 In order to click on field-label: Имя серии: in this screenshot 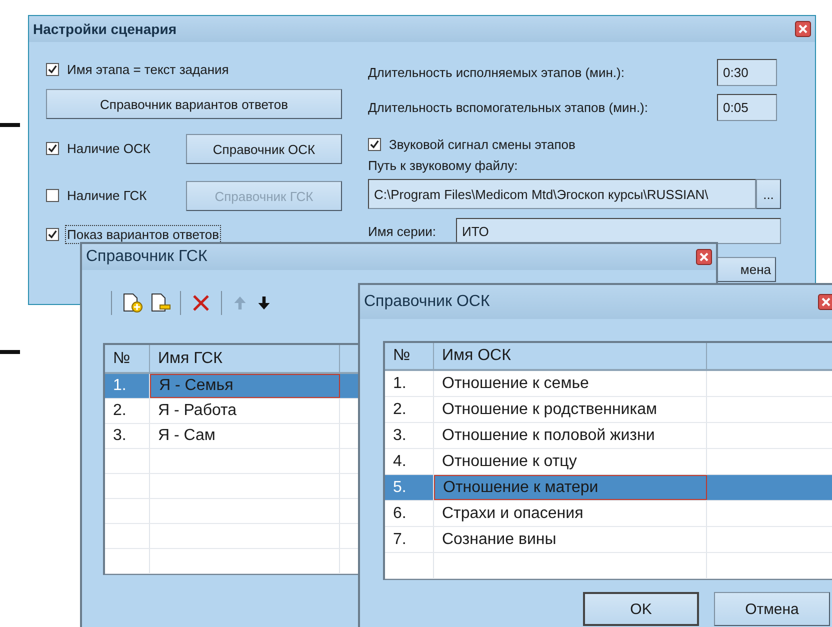, I will do `click(403, 231)`.